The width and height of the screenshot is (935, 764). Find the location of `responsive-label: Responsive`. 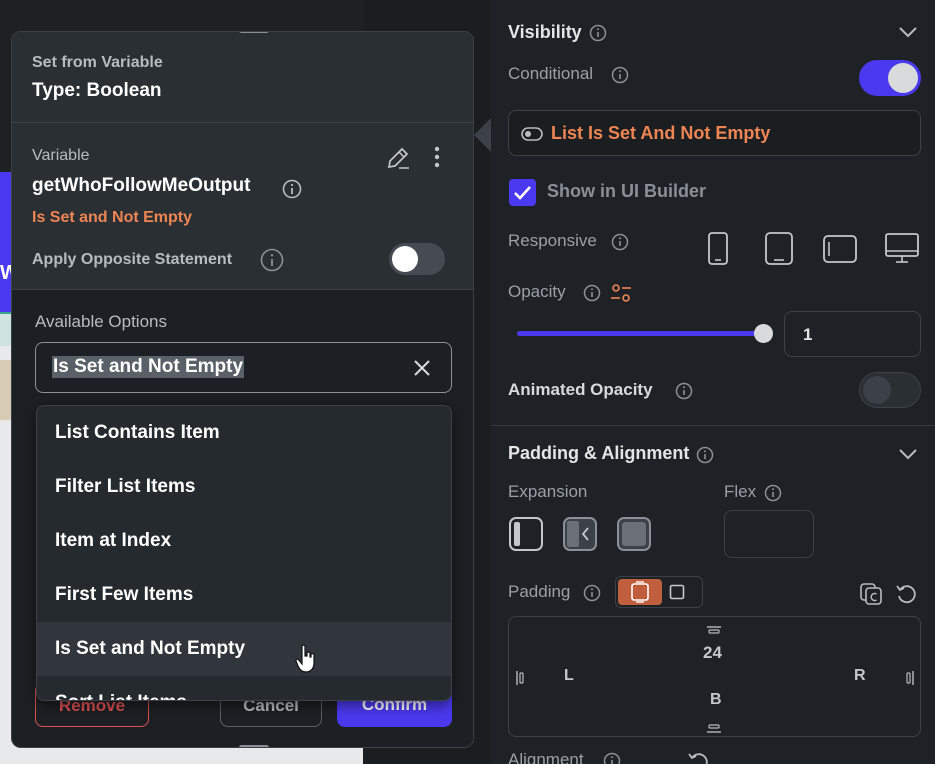

responsive-label: Responsive is located at coordinates (552, 240).